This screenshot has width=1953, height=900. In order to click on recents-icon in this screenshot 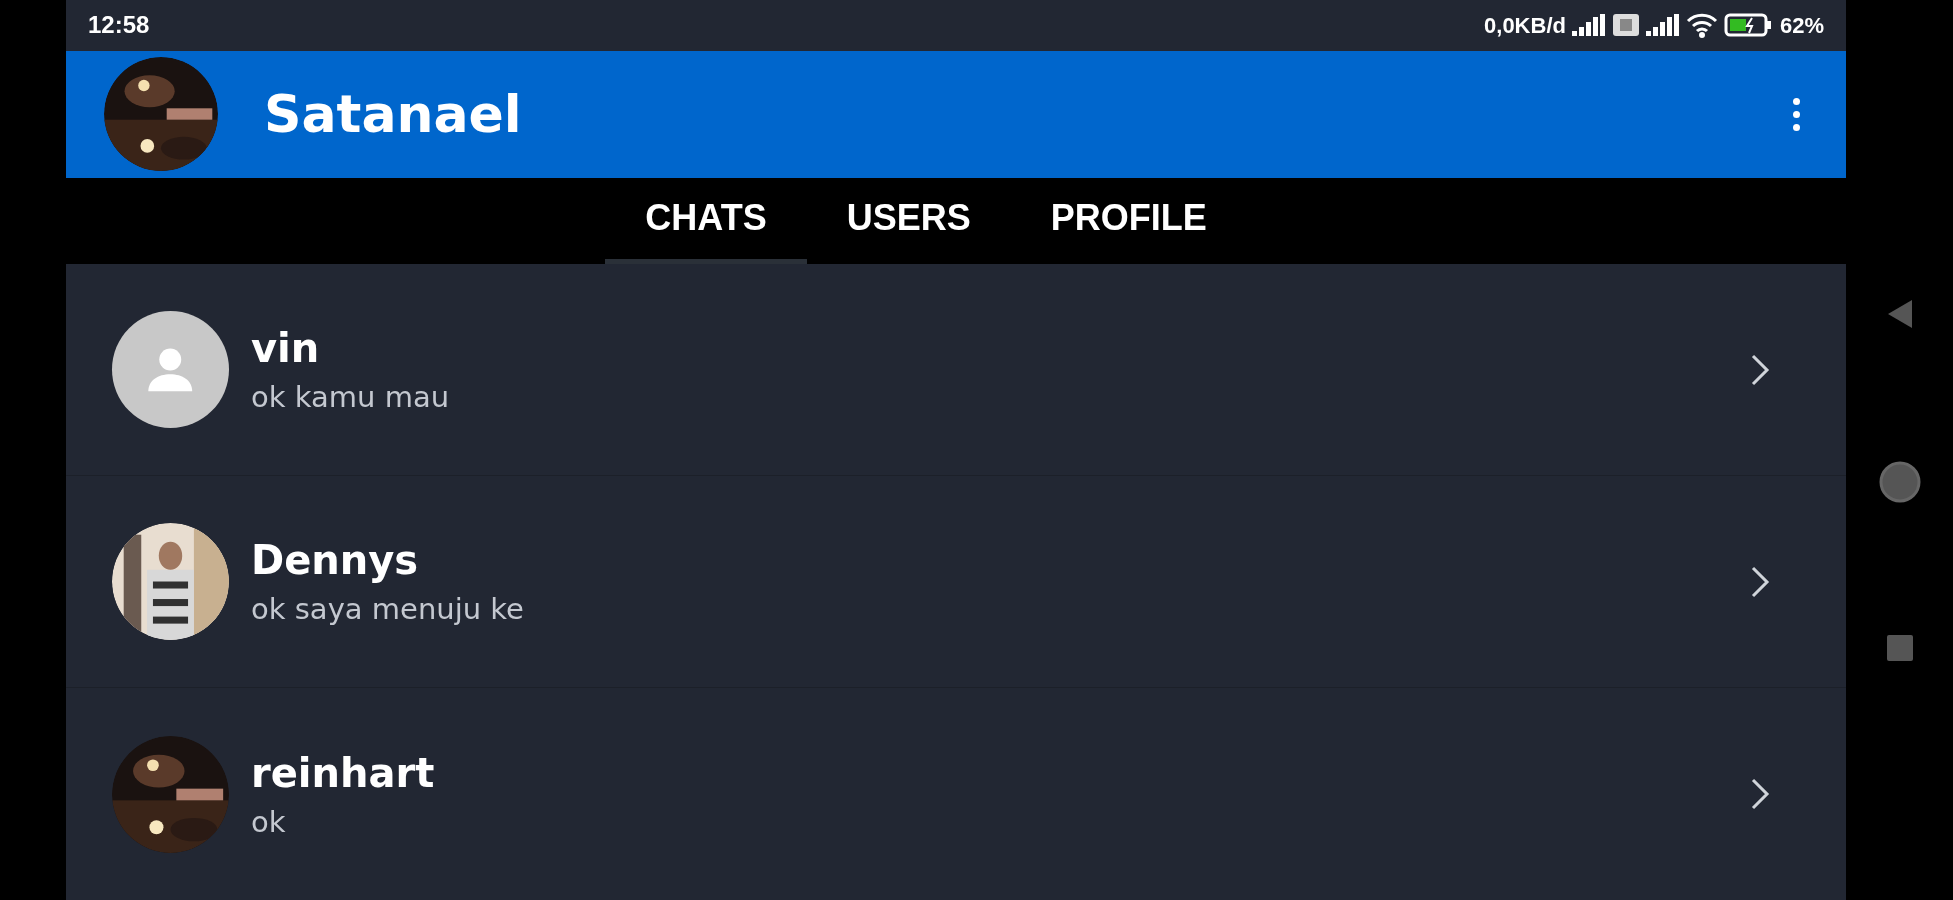, I will do `click(1899, 648)`.